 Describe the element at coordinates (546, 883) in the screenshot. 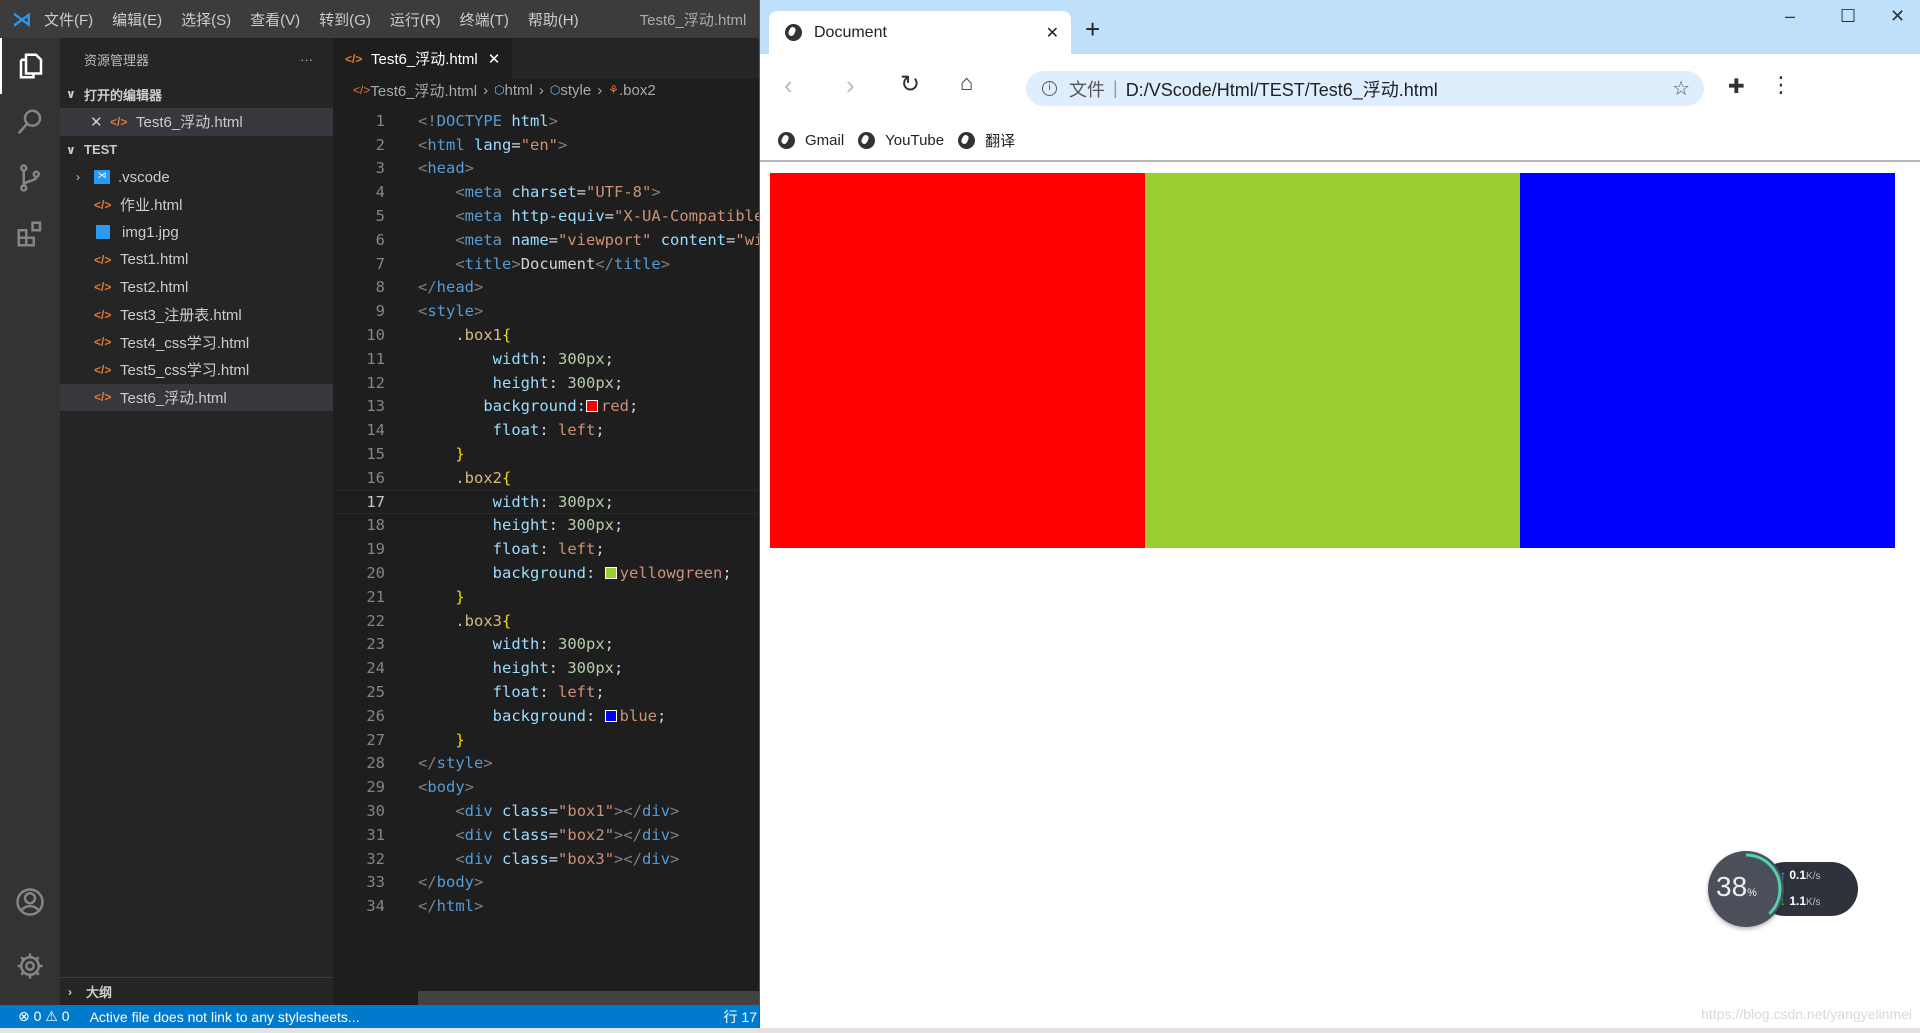

I see `code-line: 33 </body >` at that location.